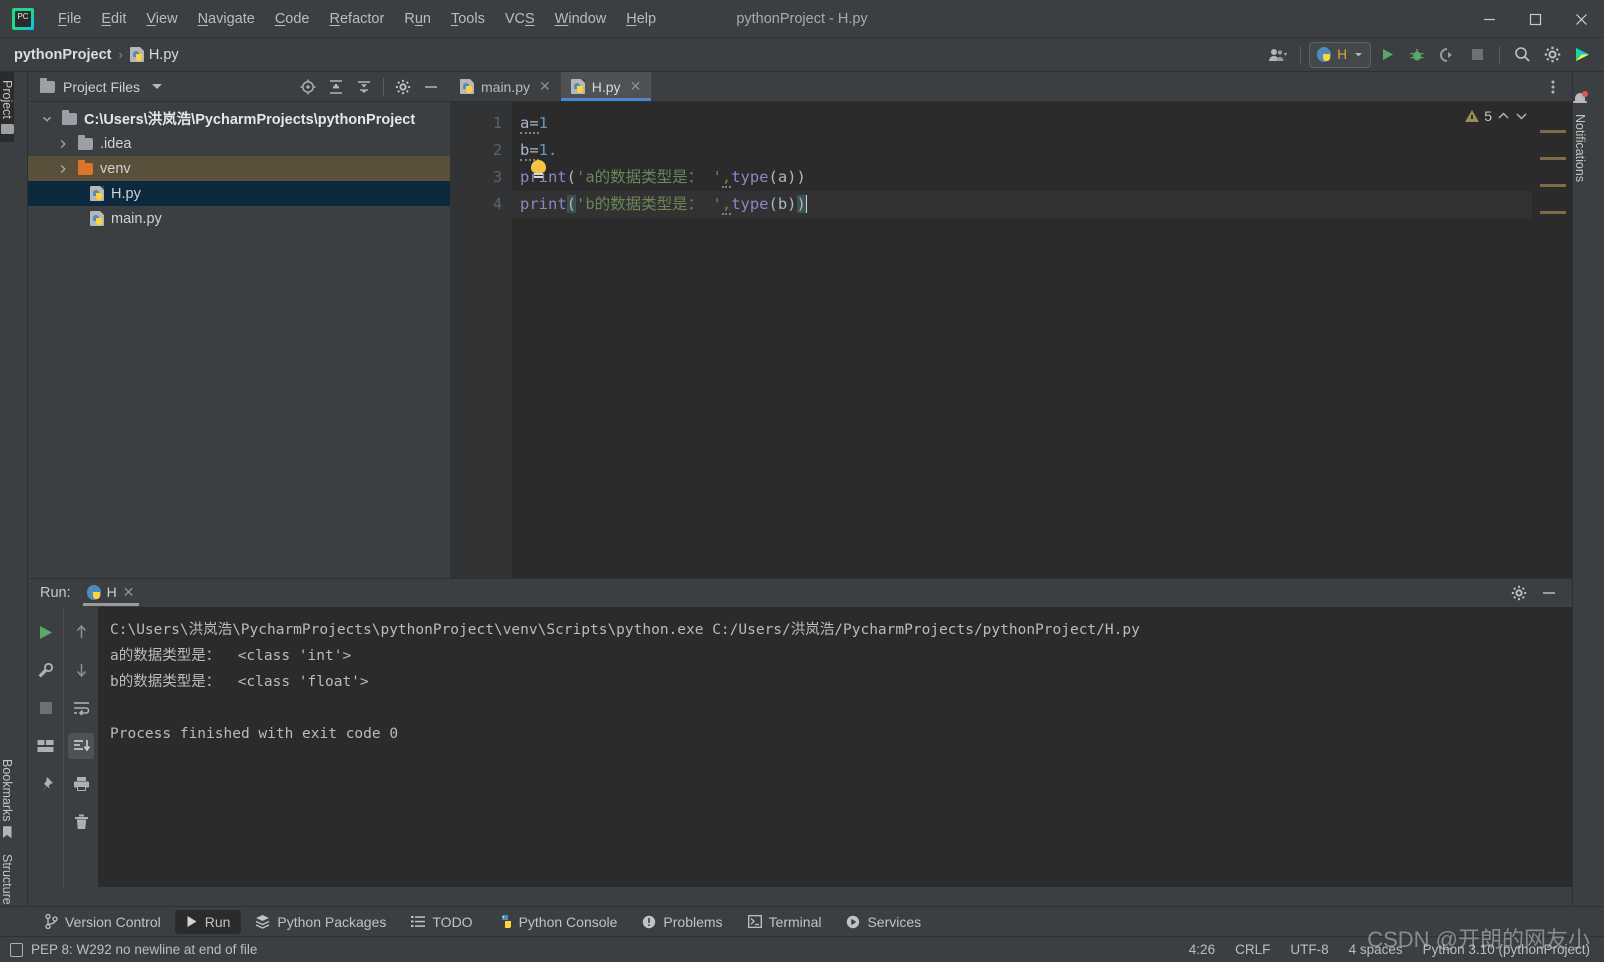 Image resolution: width=1604 pixels, height=962 pixels. I want to click on tool-tab-python-console: Python Console, so click(558, 922).